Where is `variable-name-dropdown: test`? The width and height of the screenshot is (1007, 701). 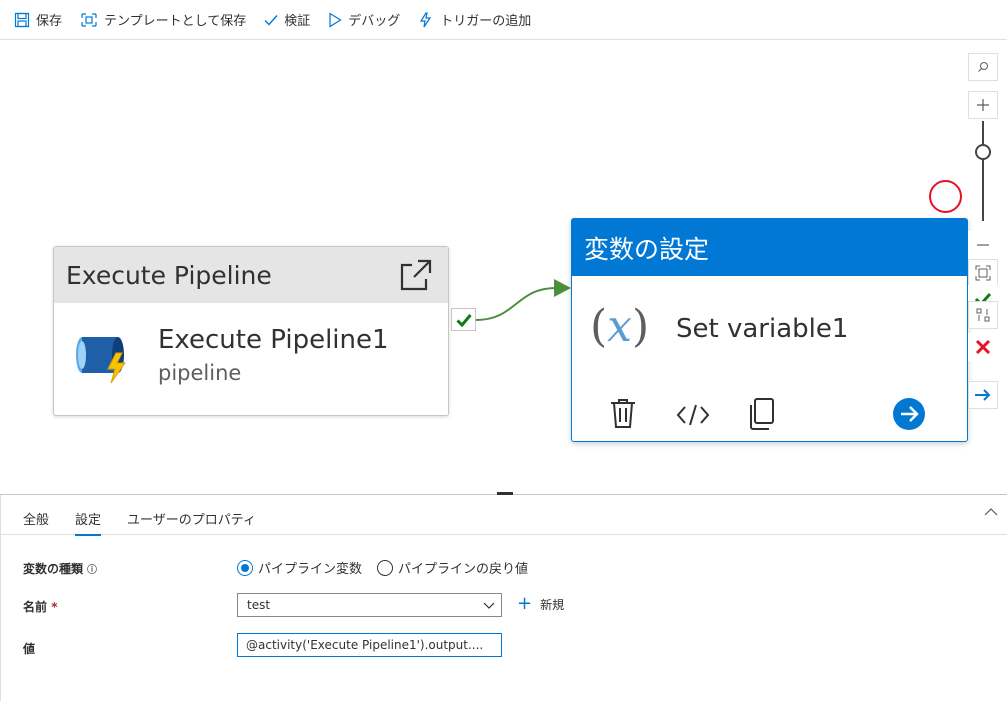
variable-name-dropdown: test is located at coordinates (369, 605).